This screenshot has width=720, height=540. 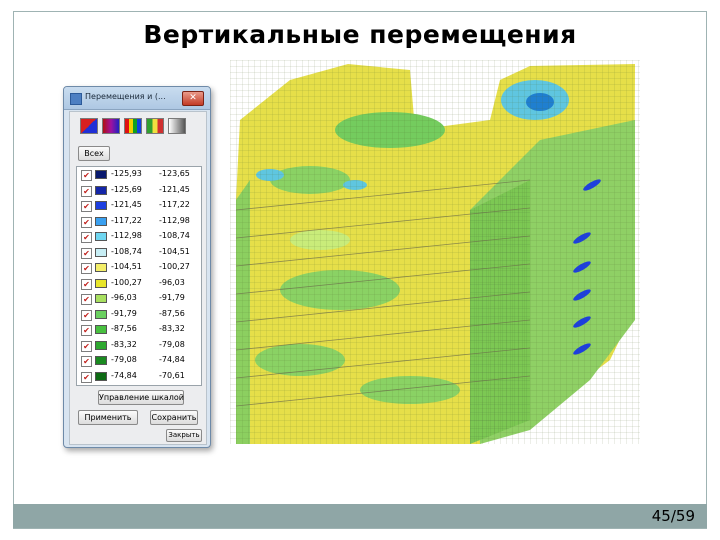 What do you see at coordinates (139, 361) in the screenshot?
I see `legend-row: ✔ -79,08 -74,84` at bounding box center [139, 361].